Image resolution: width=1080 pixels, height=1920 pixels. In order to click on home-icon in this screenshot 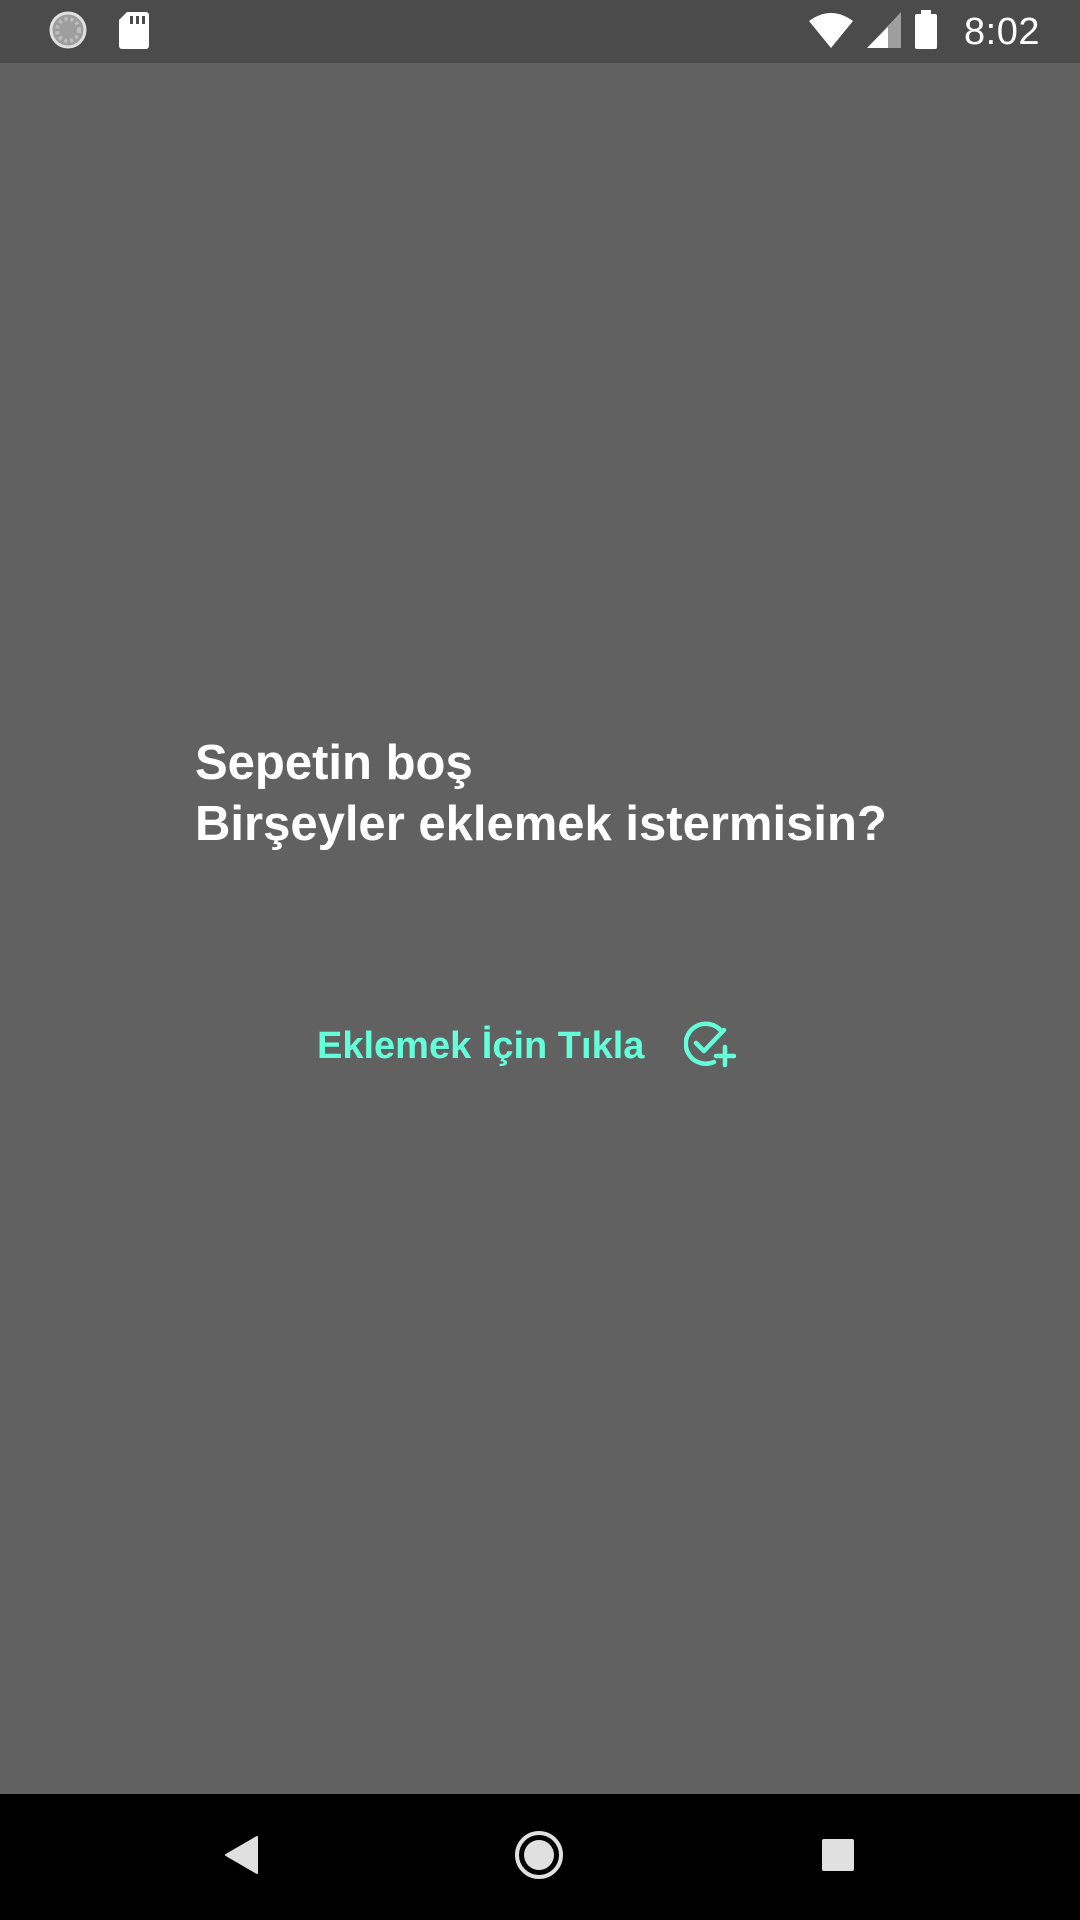, I will do `click(539, 1857)`.